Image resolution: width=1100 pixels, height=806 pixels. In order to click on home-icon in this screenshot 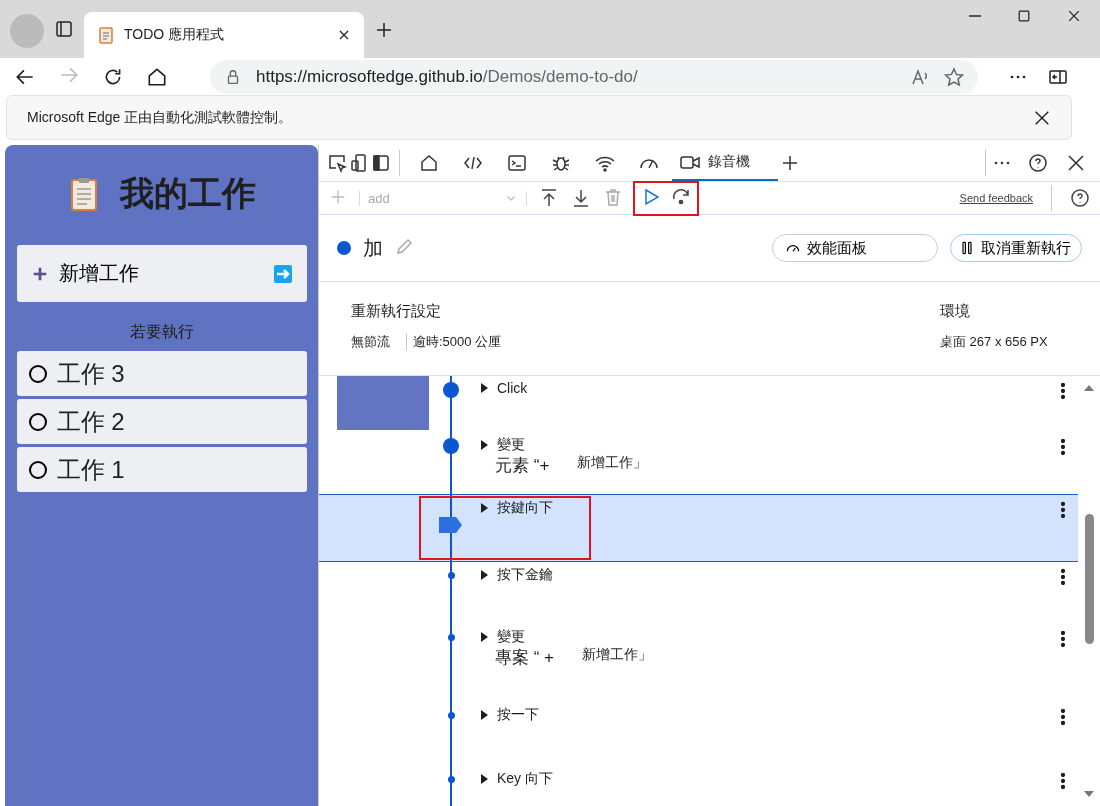, I will do `click(429, 163)`.